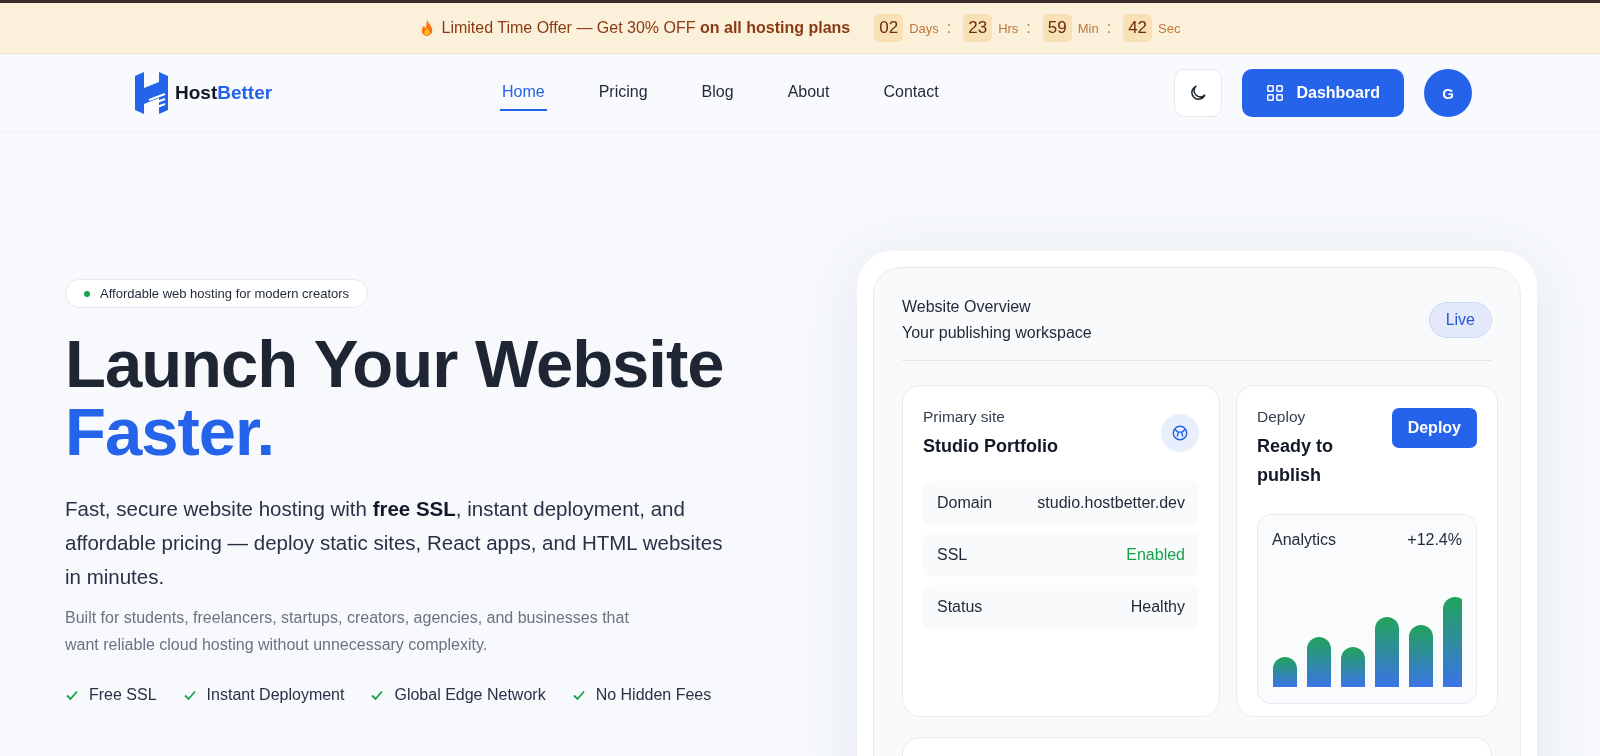 The width and height of the screenshot is (1600, 756). I want to click on nav-link: About, so click(808, 93).